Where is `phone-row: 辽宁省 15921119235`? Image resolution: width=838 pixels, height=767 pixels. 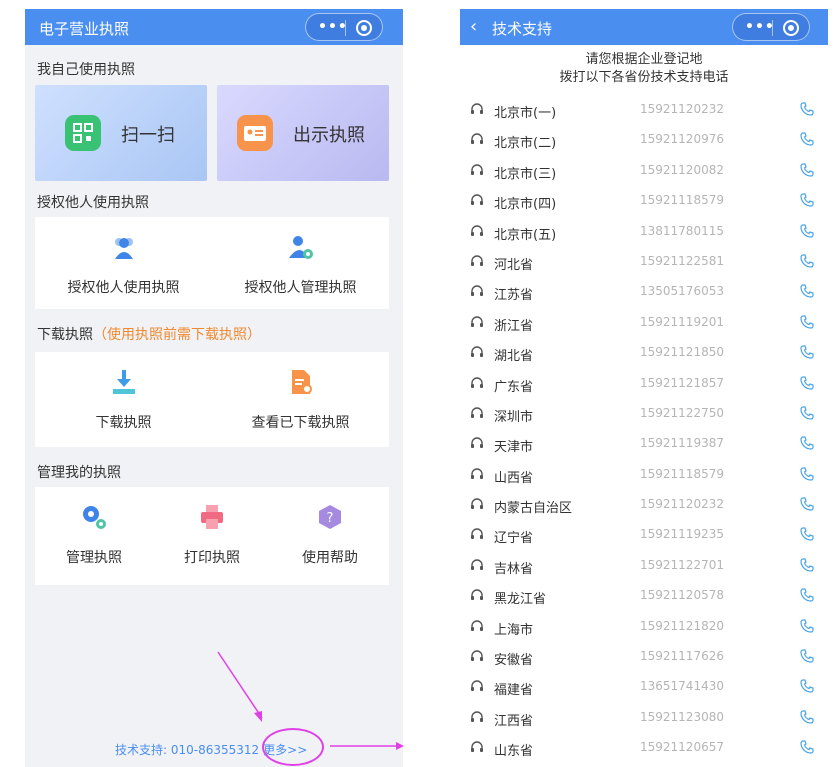
phone-row: 辽宁省 15921119235 is located at coordinates (644, 535).